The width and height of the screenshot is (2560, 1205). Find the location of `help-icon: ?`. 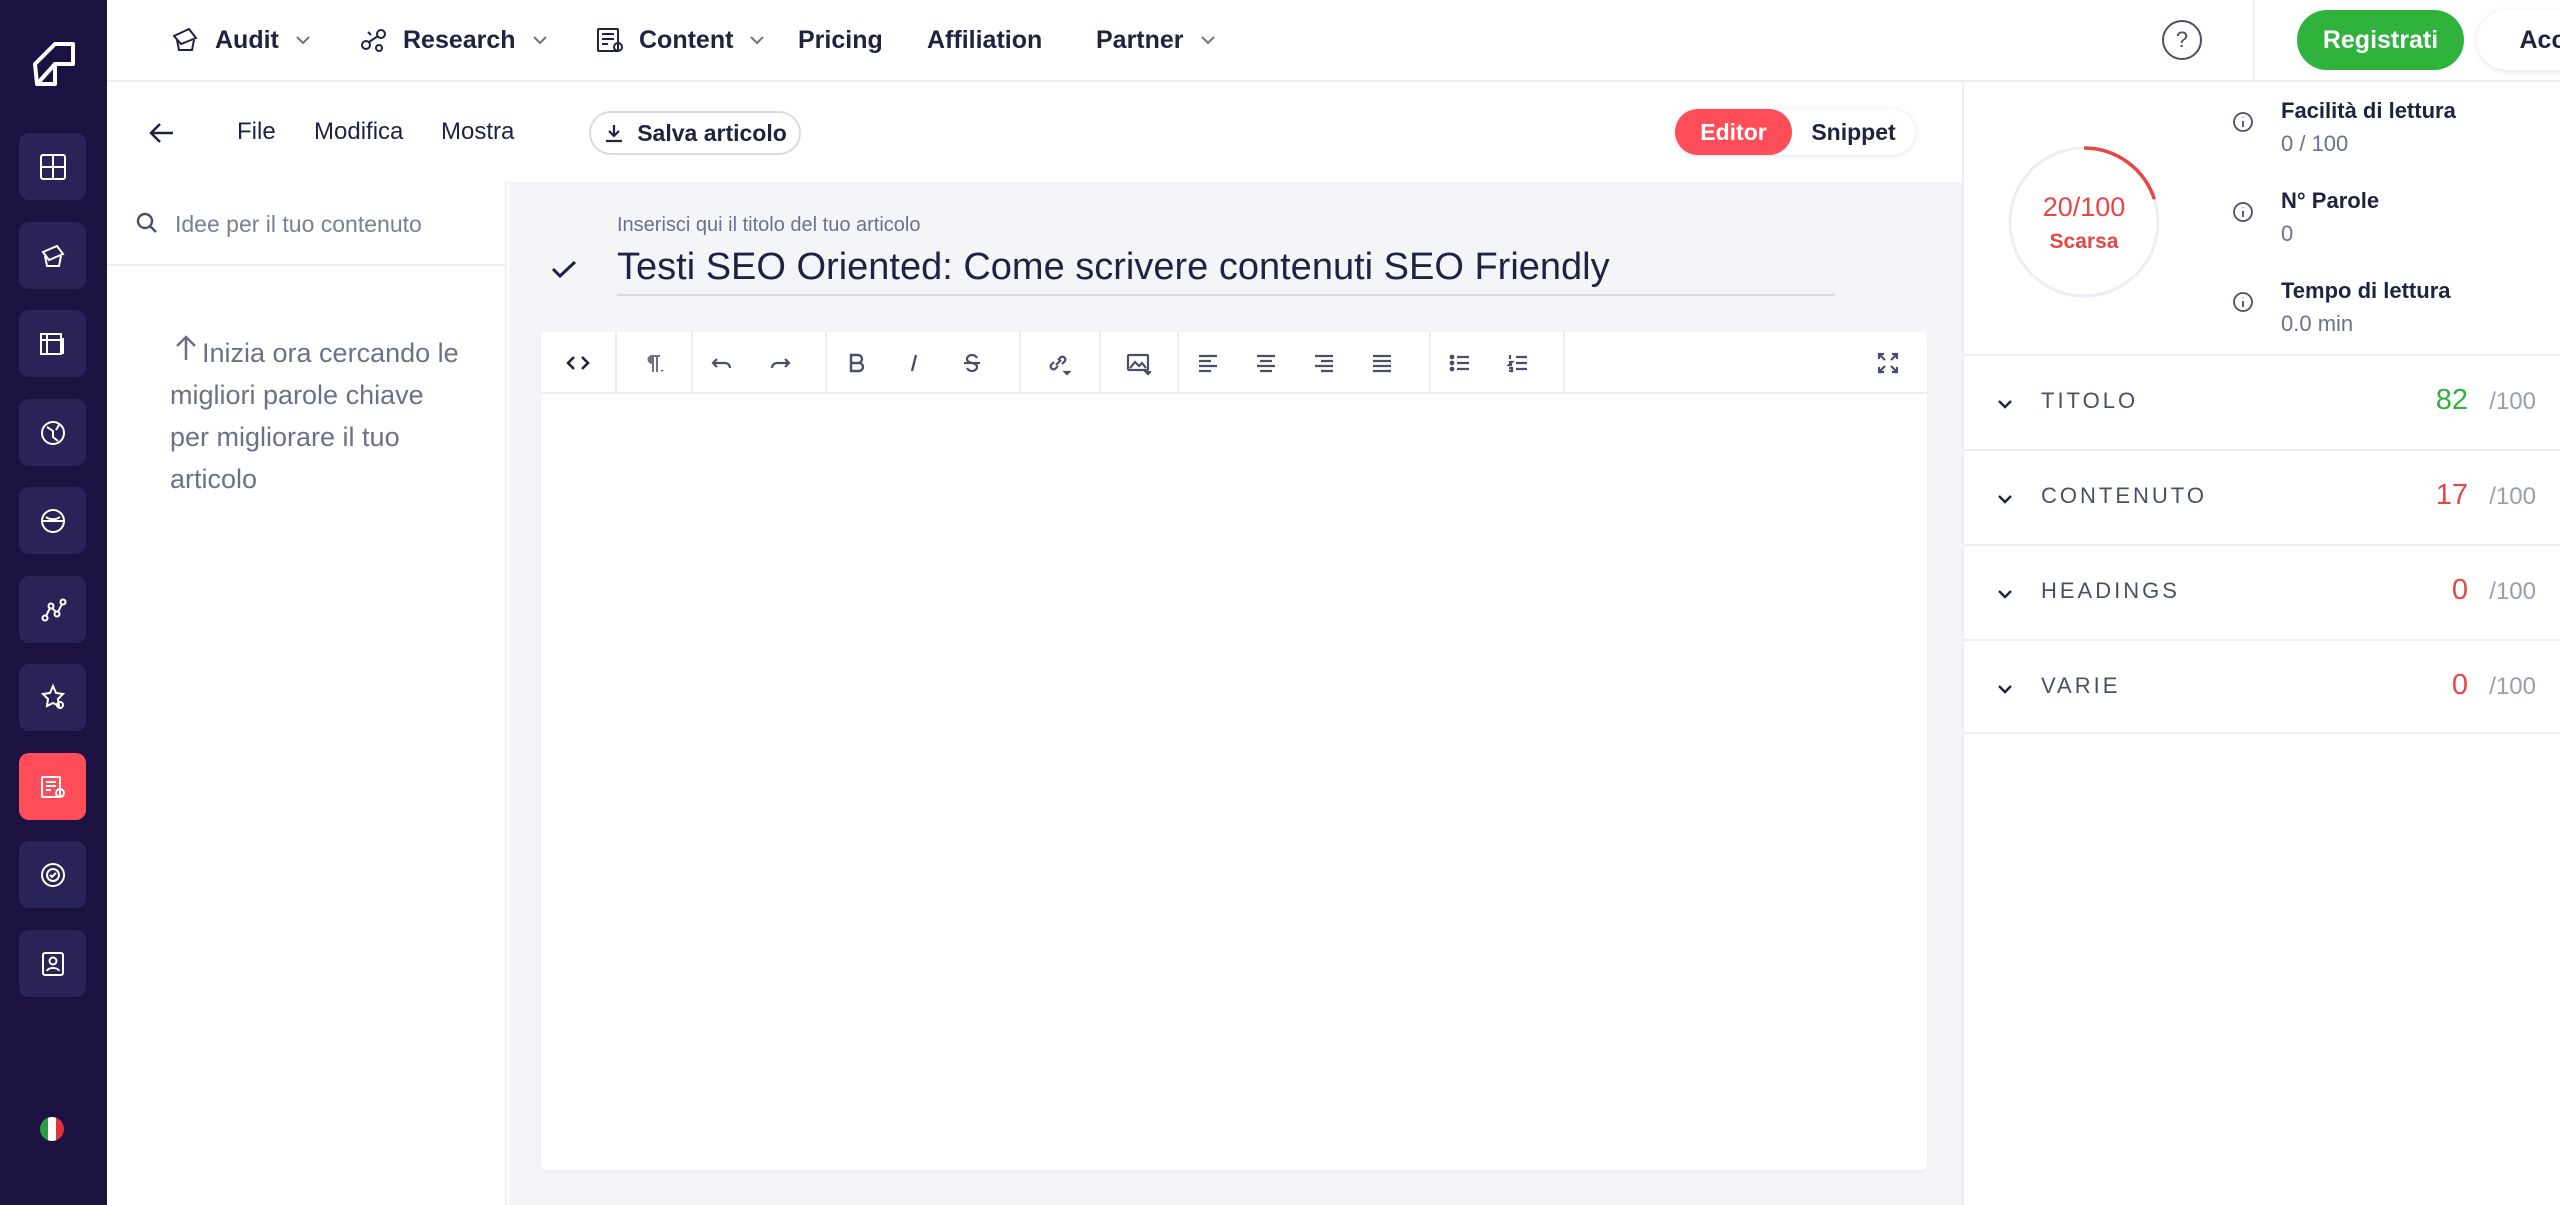

help-icon: ? is located at coordinates (2182, 40).